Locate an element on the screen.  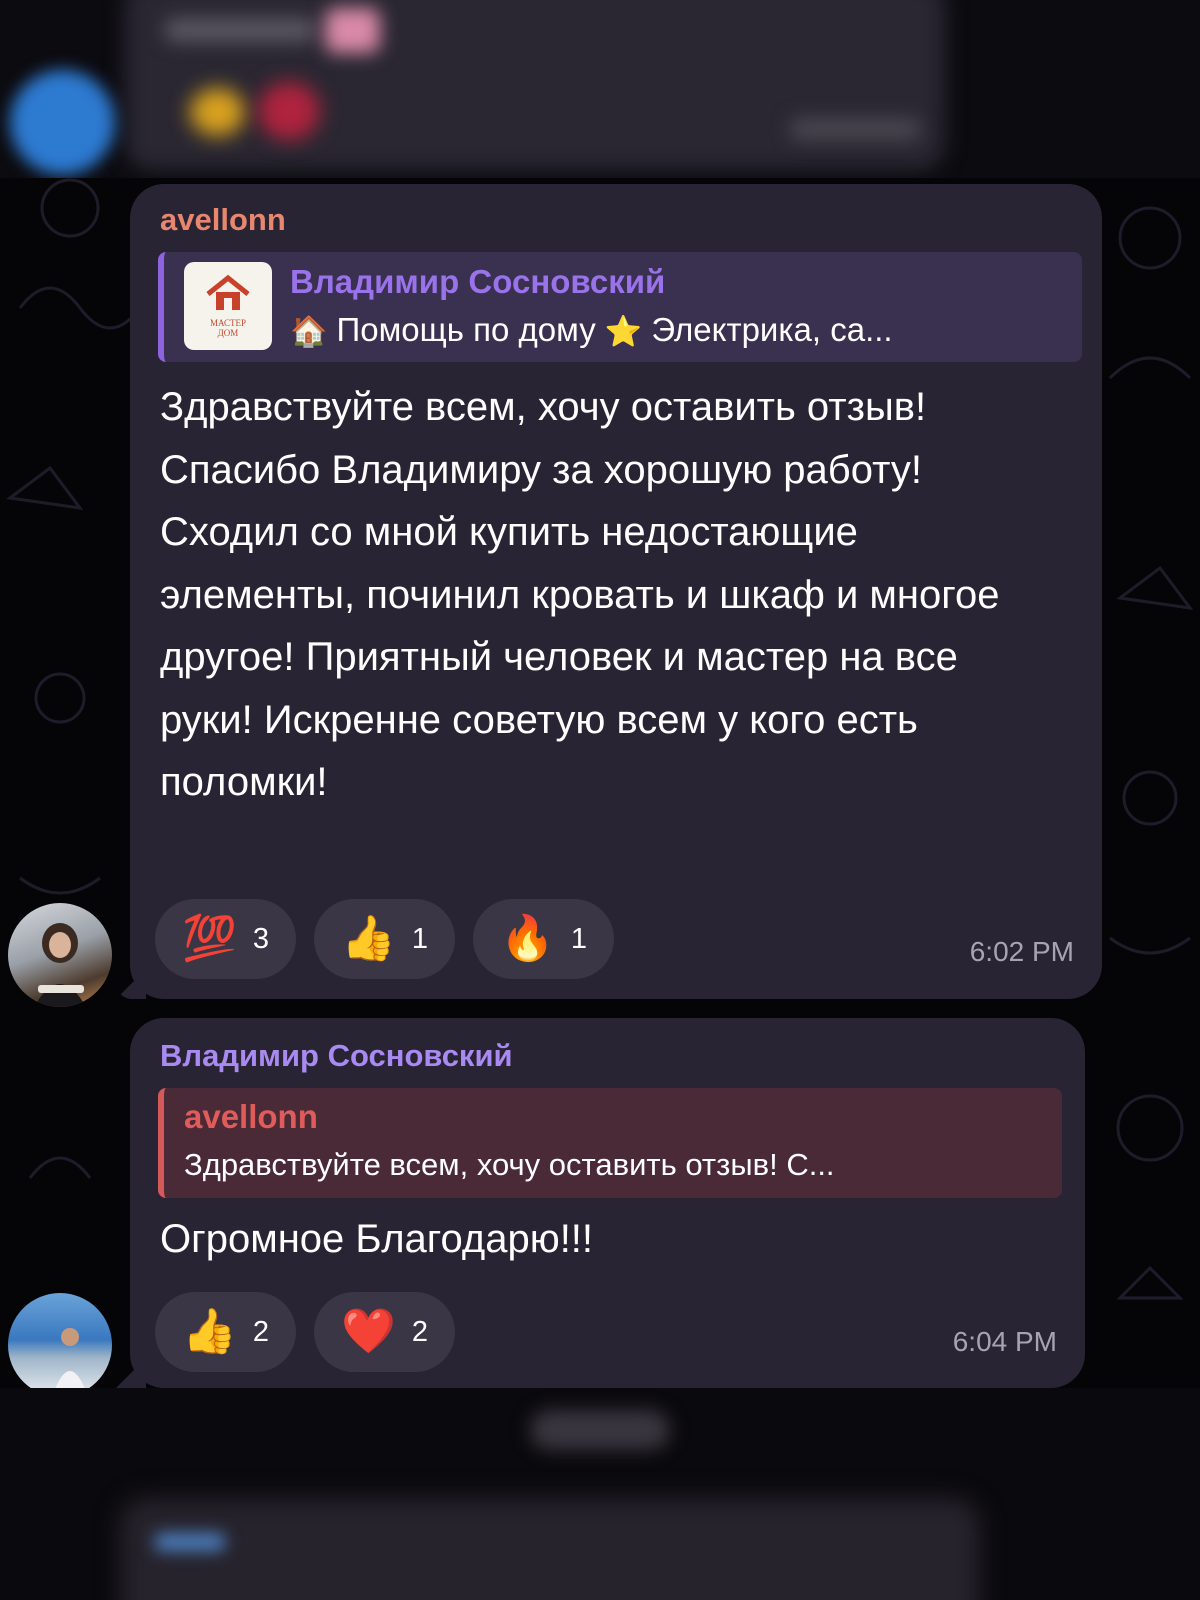
reaction-fire: 🔥 1 is located at coordinates (543, 939).